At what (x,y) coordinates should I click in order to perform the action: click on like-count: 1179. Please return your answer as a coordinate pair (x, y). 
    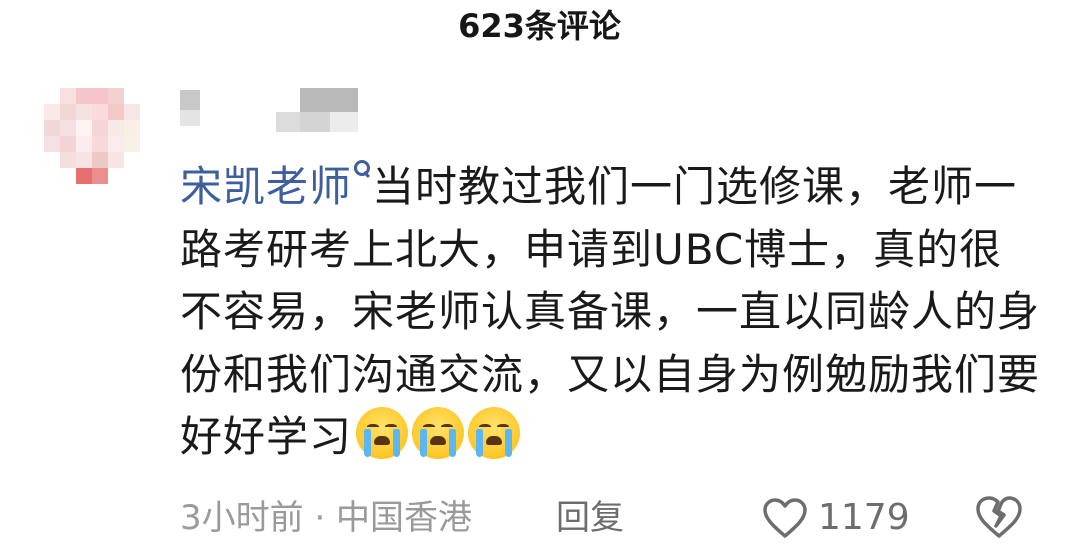
    Looking at the image, I should click on (864, 517).